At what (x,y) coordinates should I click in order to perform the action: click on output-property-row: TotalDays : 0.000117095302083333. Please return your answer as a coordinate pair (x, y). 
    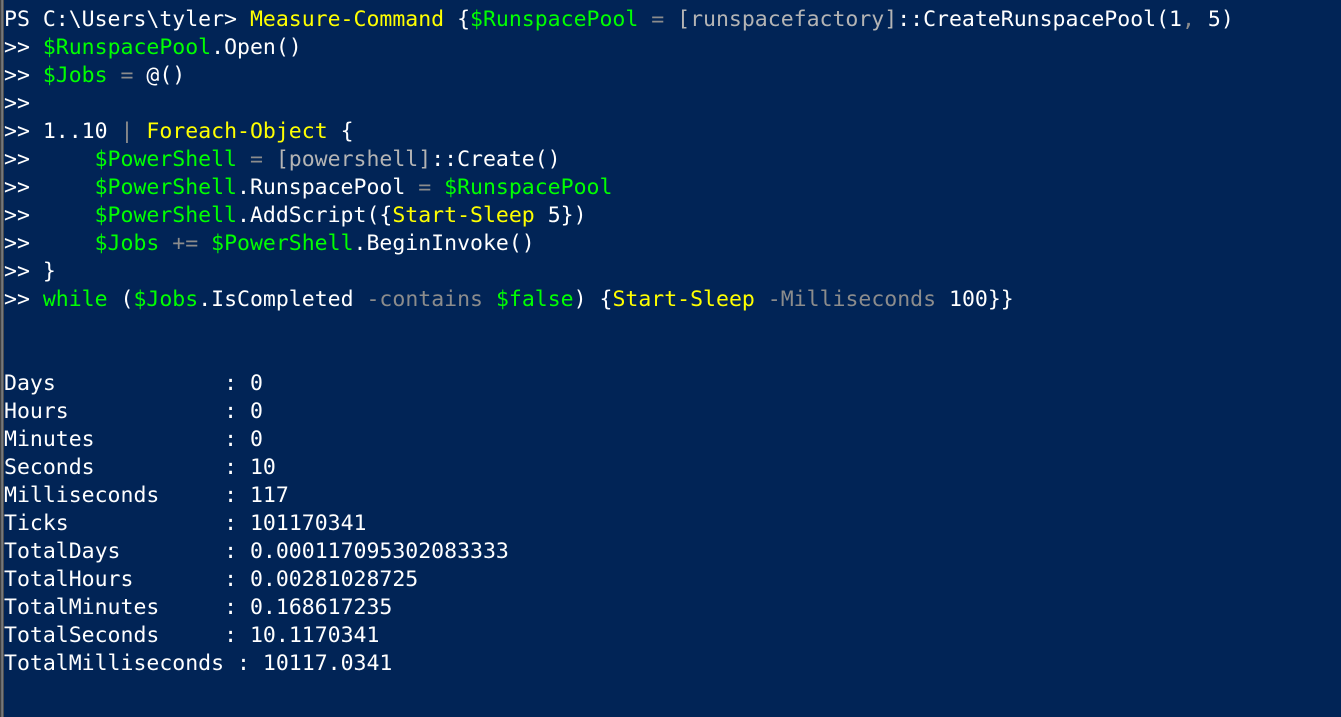
    Looking at the image, I should click on (672, 552).